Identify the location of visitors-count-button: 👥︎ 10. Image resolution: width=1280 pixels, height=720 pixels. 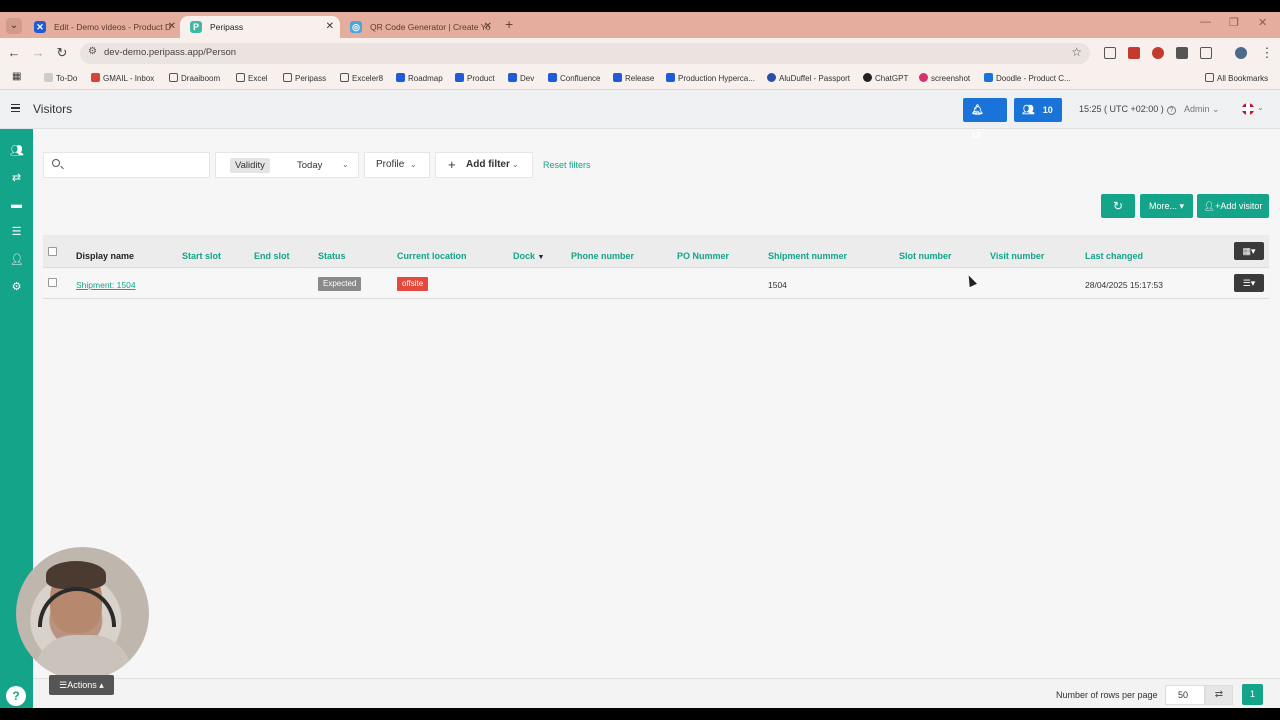
(1038, 110).